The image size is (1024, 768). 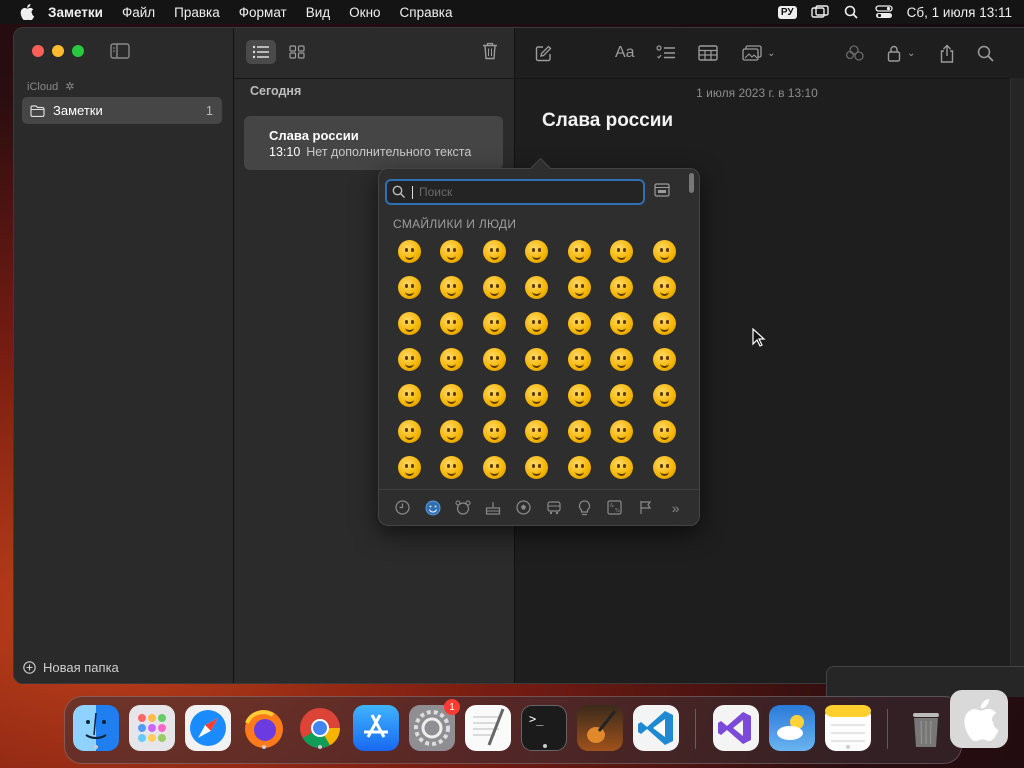 I want to click on picker-scrollbar, so click(x=691, y=183).